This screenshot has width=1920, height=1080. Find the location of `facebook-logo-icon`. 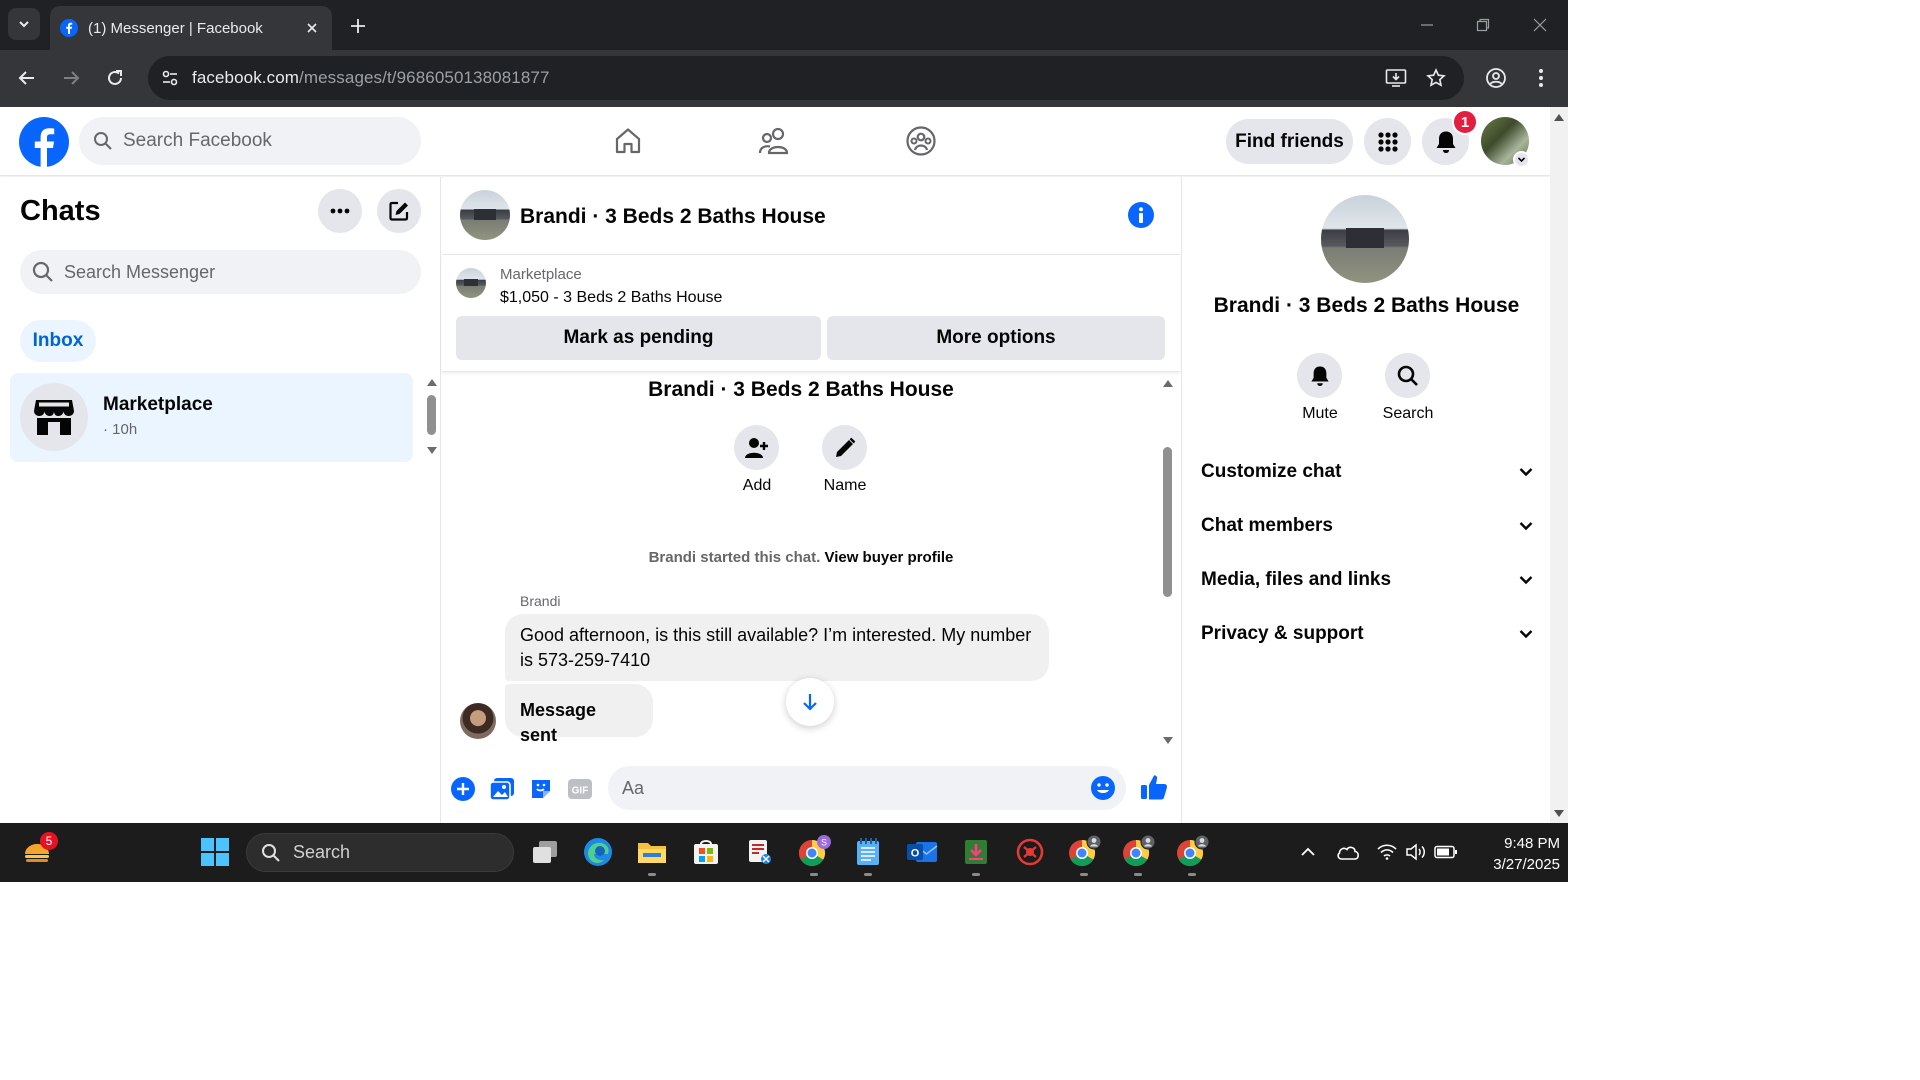

facebook-logo-icon is located at coordinates (44, 142).